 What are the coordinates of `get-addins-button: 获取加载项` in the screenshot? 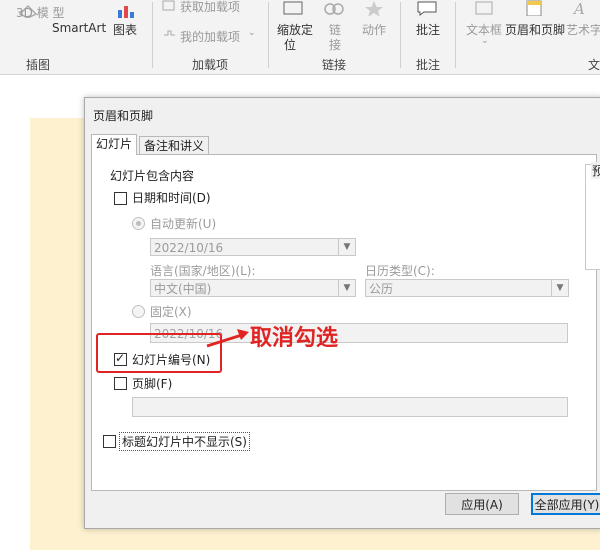 It's located at (210, 7).